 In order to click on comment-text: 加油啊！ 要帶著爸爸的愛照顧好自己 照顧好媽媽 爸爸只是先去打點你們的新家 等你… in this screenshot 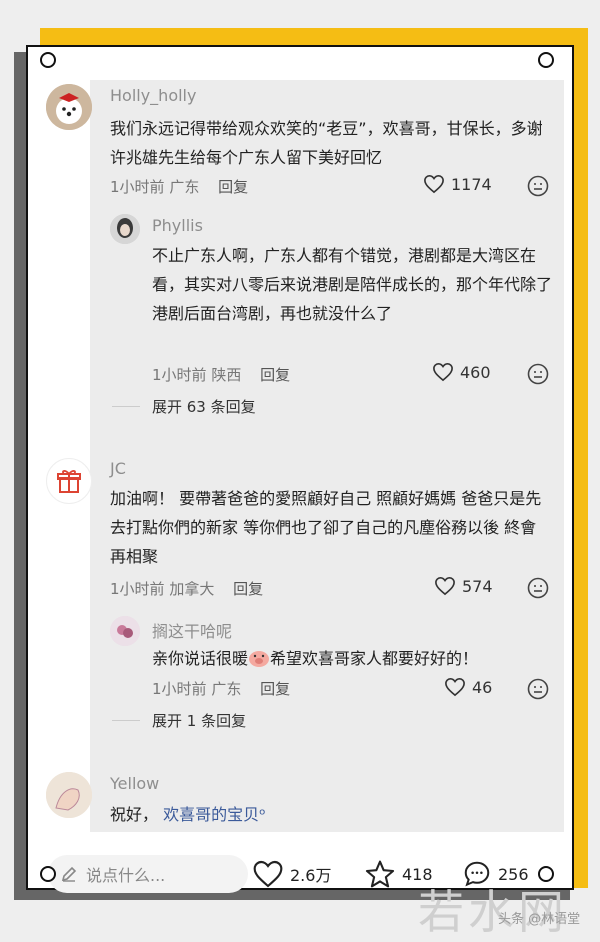, I will do `click(326, 527)`.